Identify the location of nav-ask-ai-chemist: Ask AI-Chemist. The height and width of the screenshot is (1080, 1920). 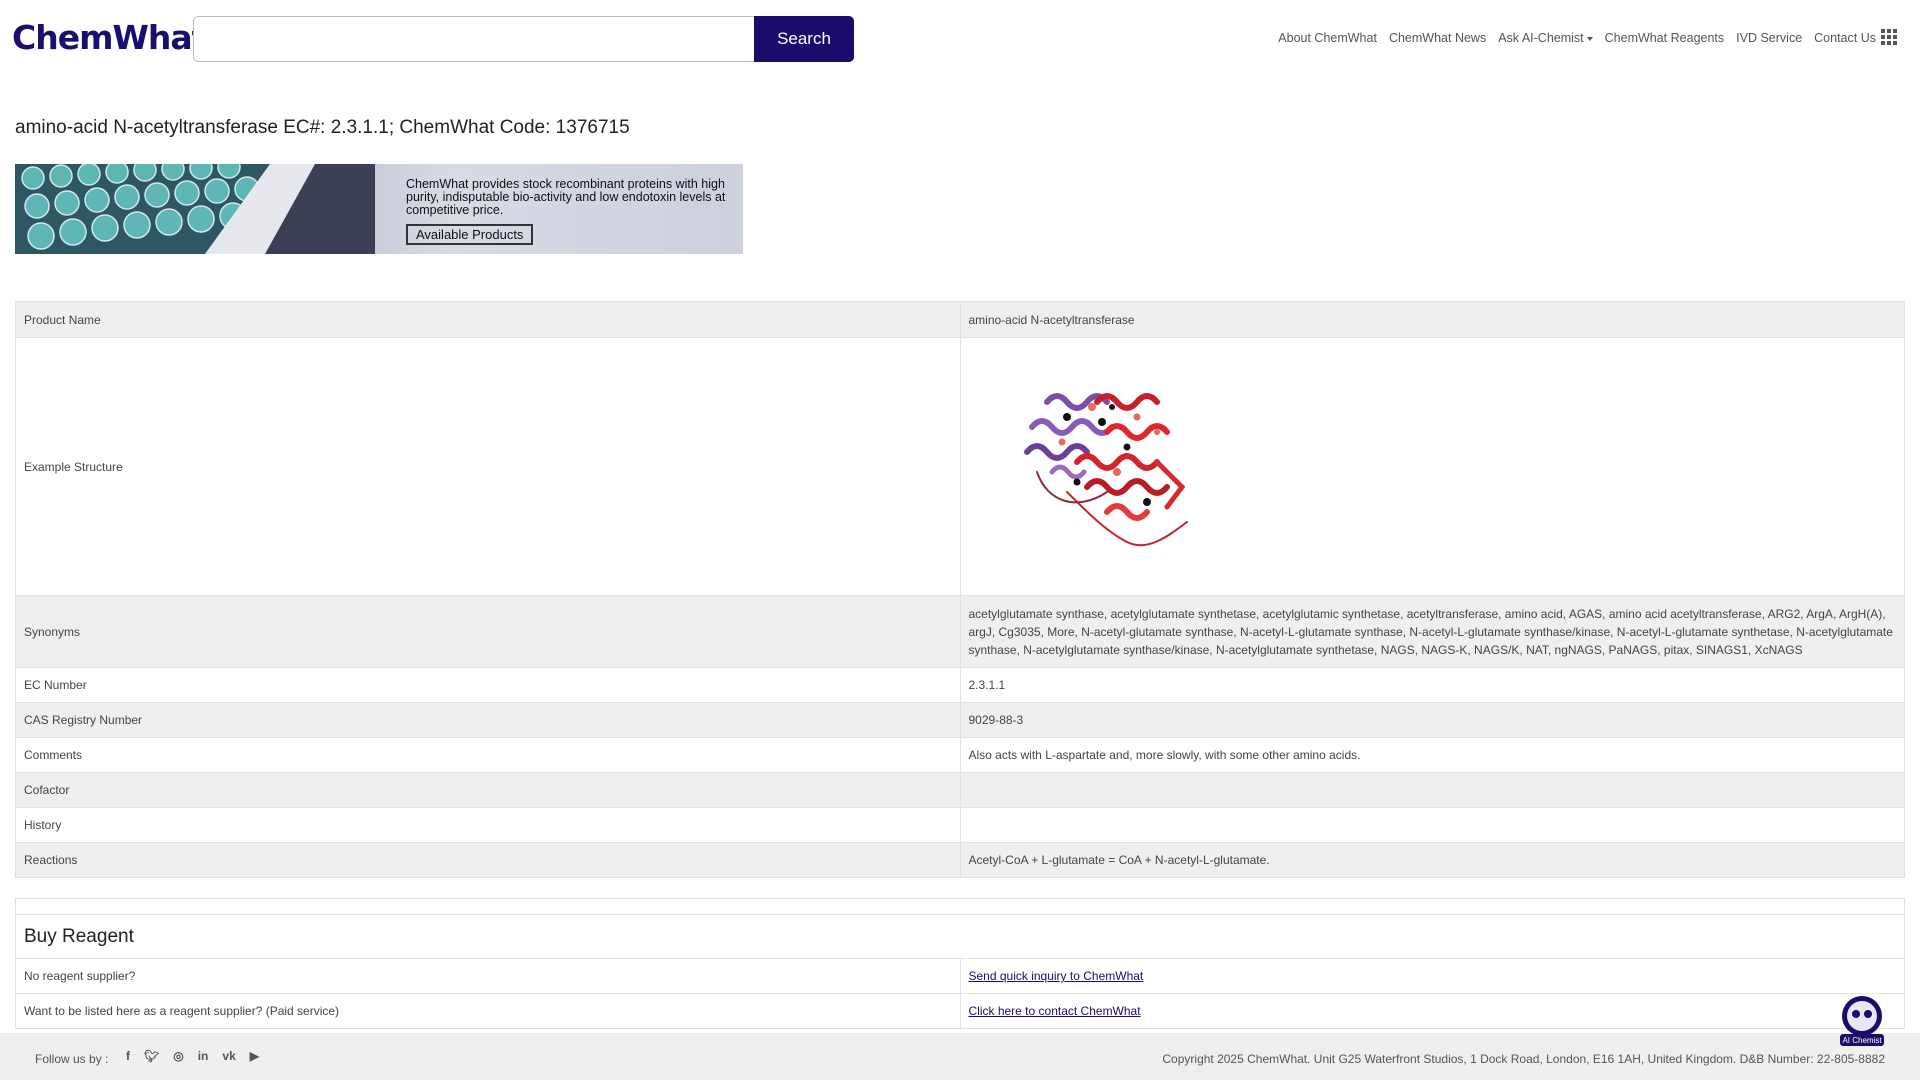
(1545, 38).